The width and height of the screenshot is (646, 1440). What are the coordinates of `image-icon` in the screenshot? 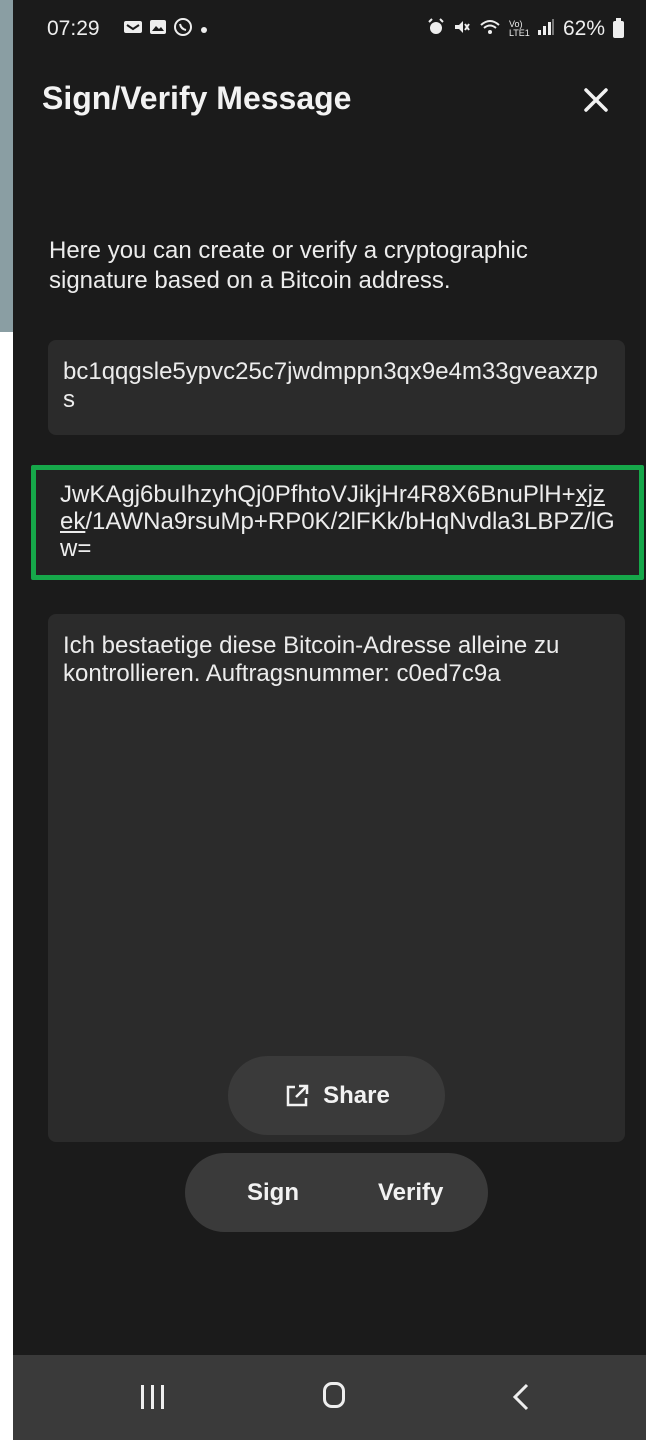 It's located at (158, 29).